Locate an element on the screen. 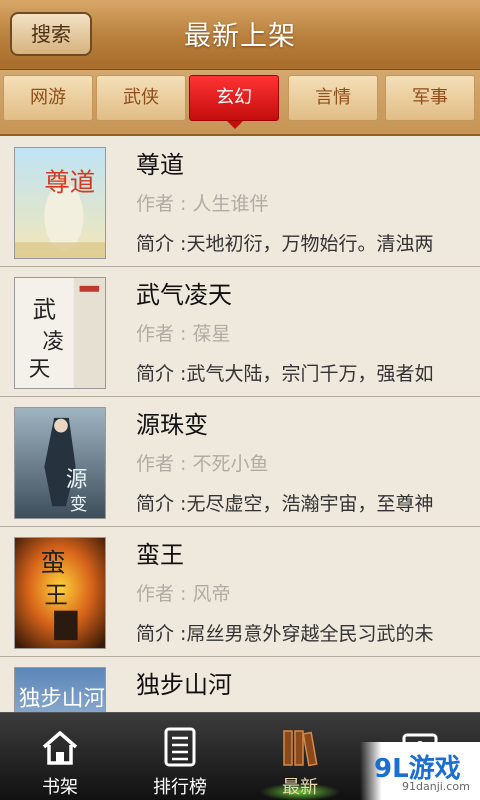 This screenshot has width=480, height=800. svg-text: 变 is located at coordinates (79, 504).